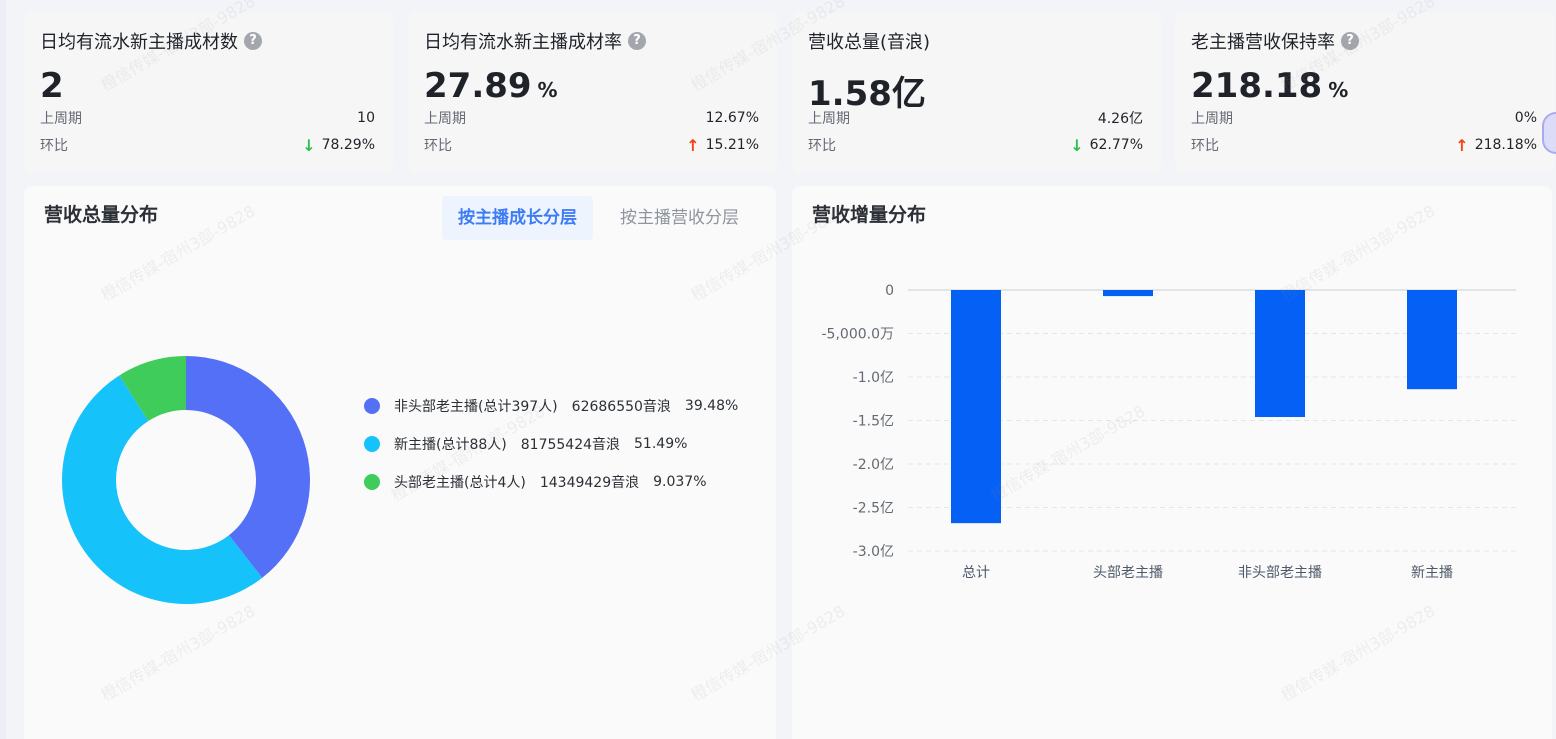 The height and width of the screenshot is (739, 1556). Describe the element at coordinates (873, 378) in the screenshot. I see `y-tick-label: -1.0亿` at that location.